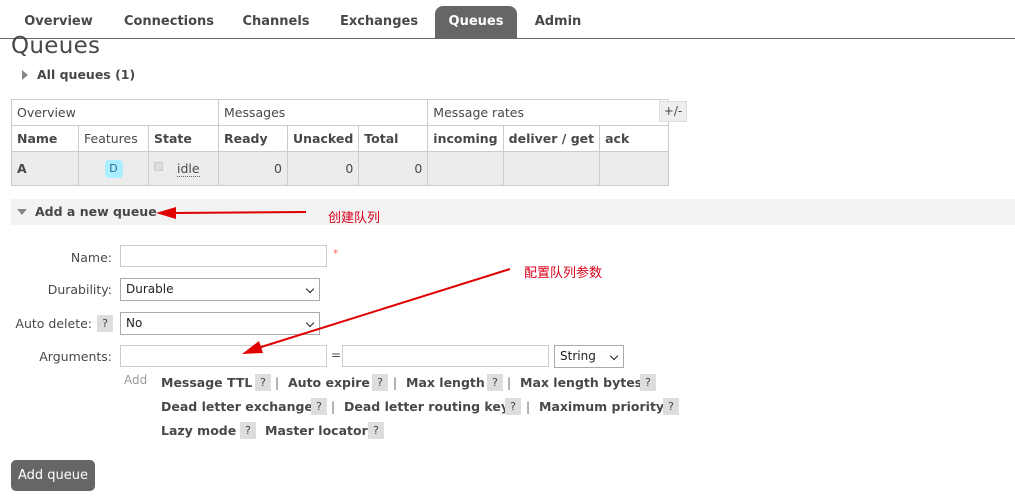 This screenshot has height=499, width=1015. What do you see at coordinates (105, 323) in the screenshot?
I see `auto-delete-help-icon: ?` at bounding box center [105, 323].